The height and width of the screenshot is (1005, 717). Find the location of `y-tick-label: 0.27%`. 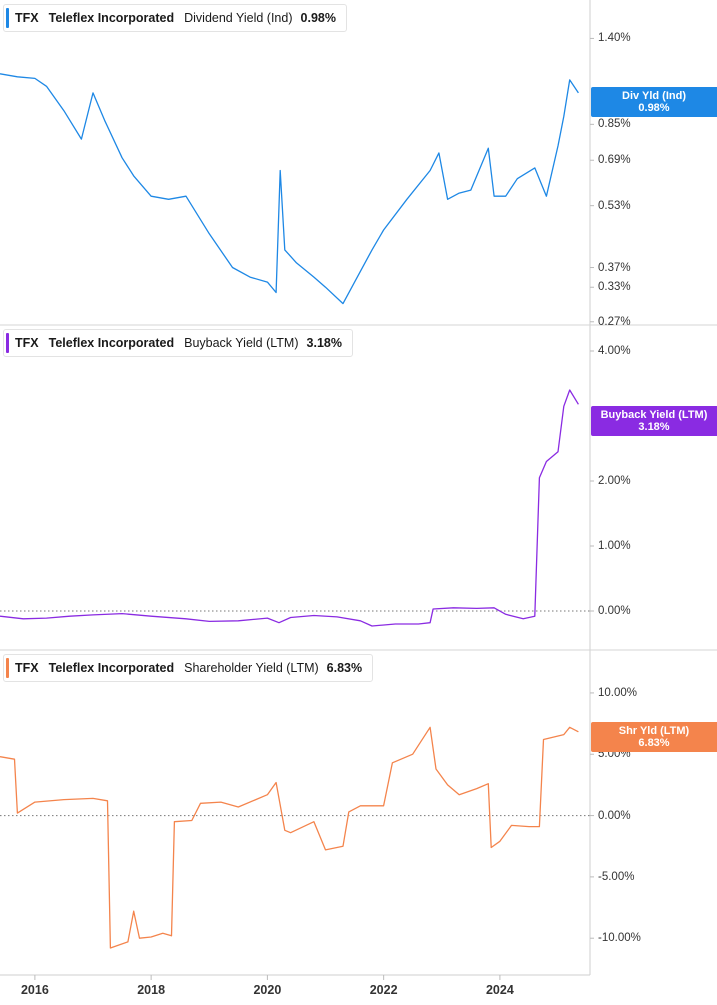

y-tick-label: 0.27% is located at coordinates (614, 321).